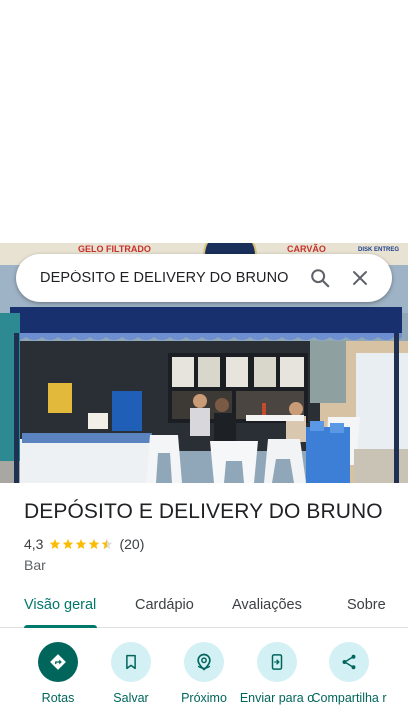 The image size is (408, 726). What do you see at coordinates (164, 605) in the screenshot?
I see `tab-menu: Cardápio` at bounding box center [164, 605].